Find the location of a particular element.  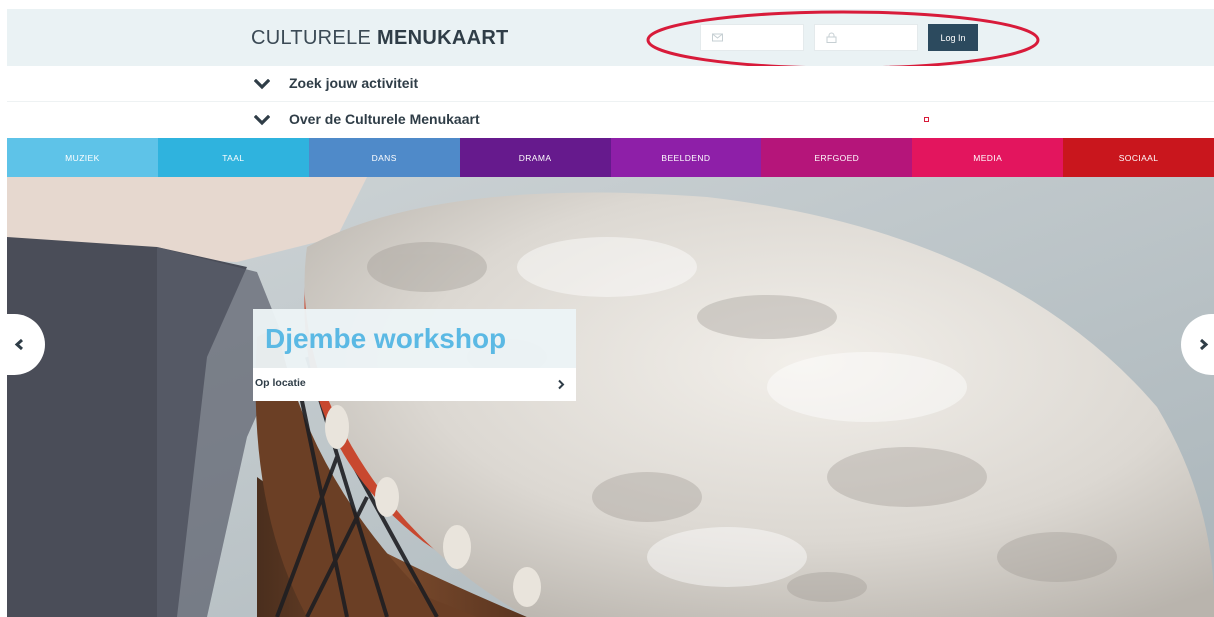

category-drama: DRAMA is located at coordinates (535, 157).